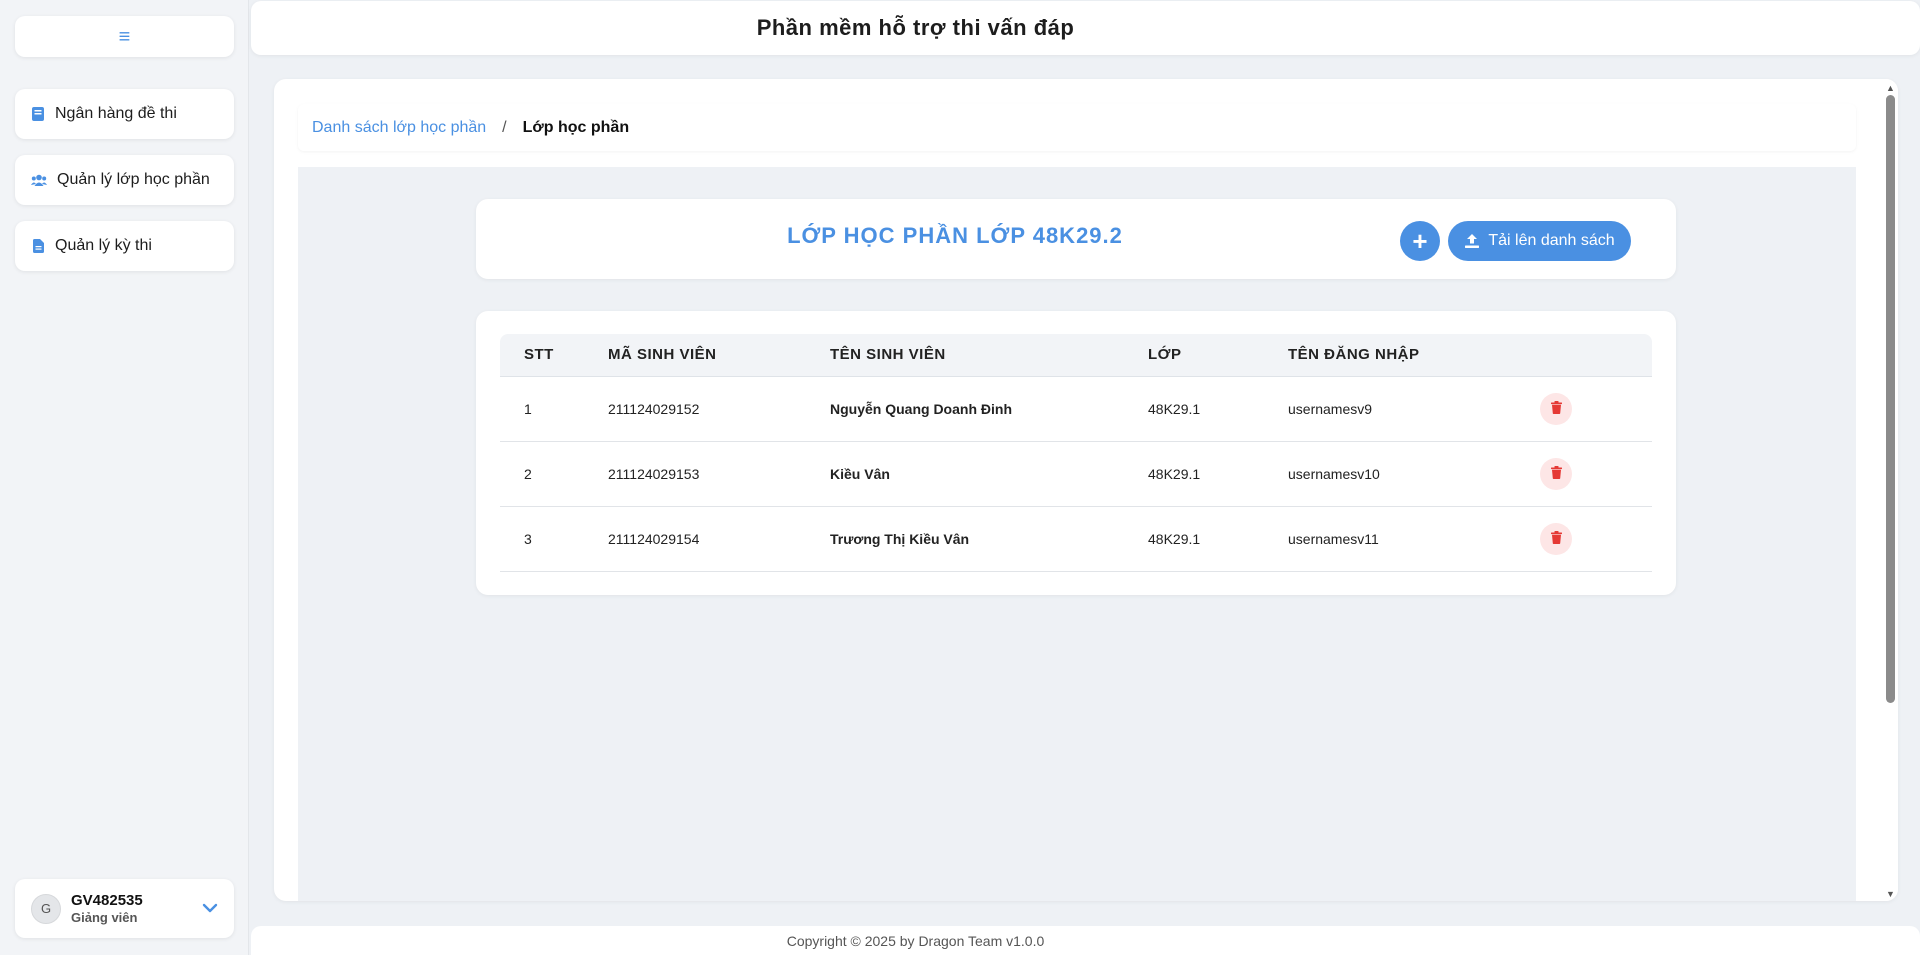  I want to click on column-header: TÊN SINH VIÊN, so click(989, 355).